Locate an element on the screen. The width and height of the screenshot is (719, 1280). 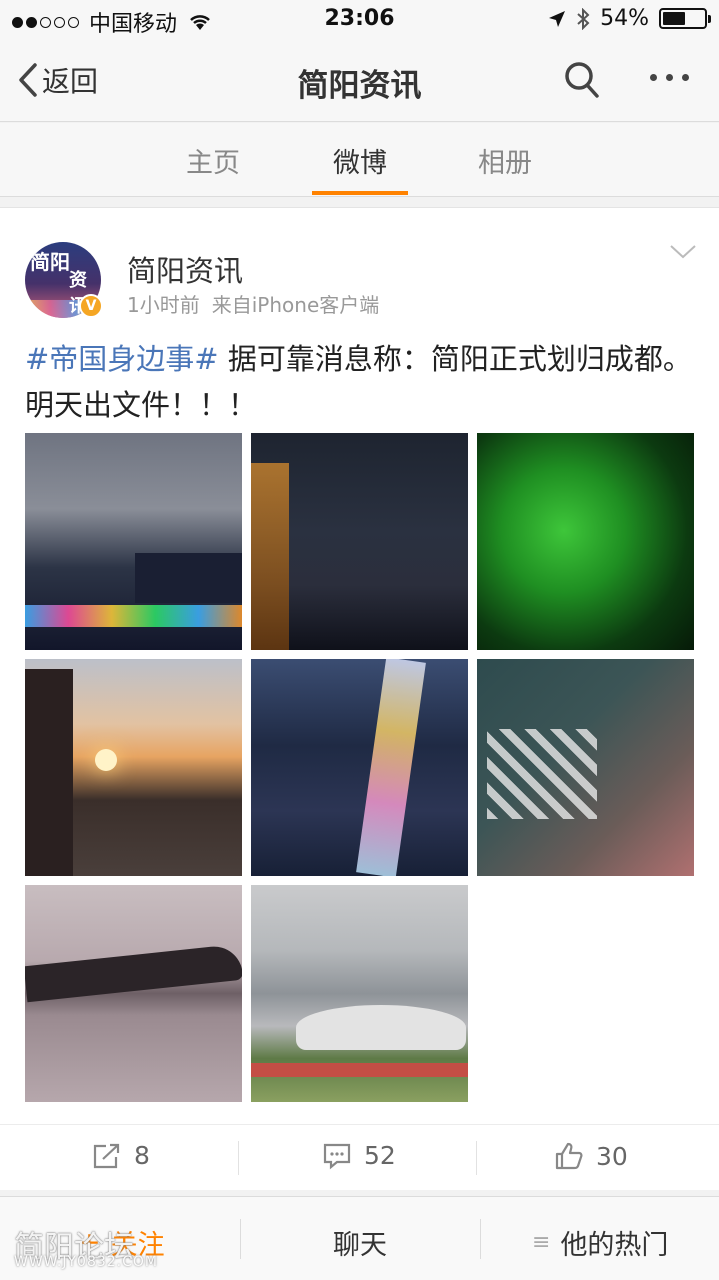
nav-bar: 返回 简阳资讯 is located at coordinates (359, 81).